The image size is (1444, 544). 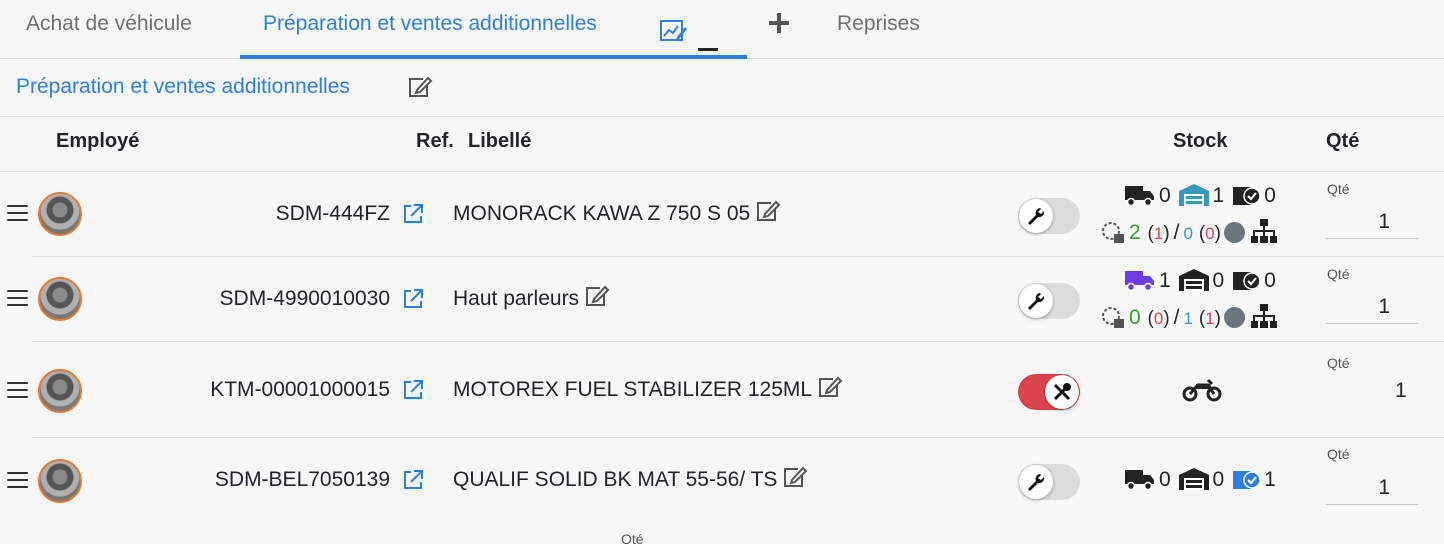 I want to click on tab-preparation: Préparation et ventes additionnelles, so click(x=493, y=29).